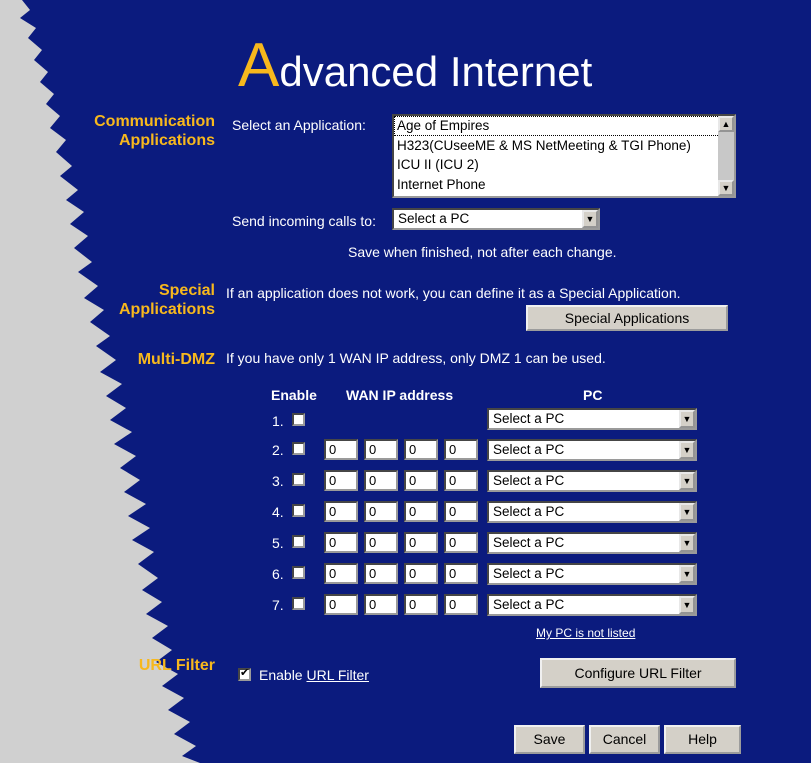  I want to click on list-item: Age of Empires, so click(564, 126).